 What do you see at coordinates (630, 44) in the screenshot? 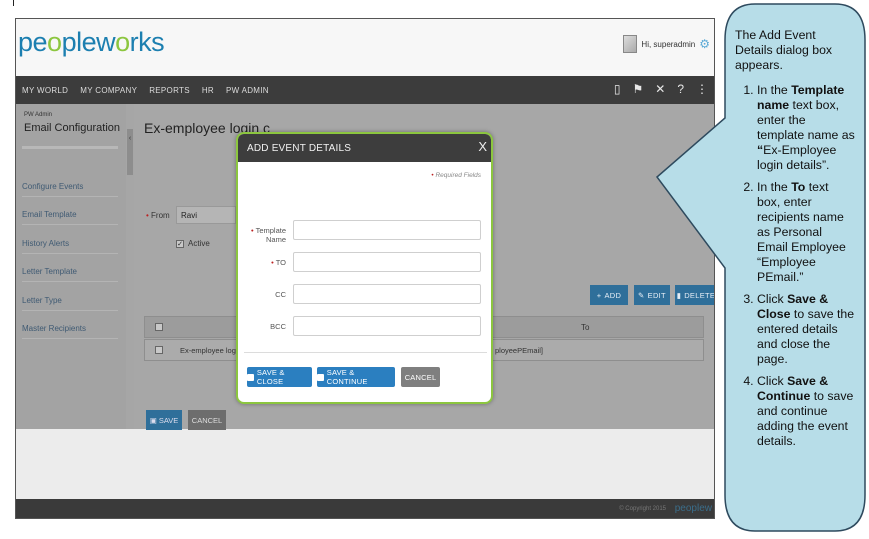
I see `avatar` at bounding box center [630, 44].